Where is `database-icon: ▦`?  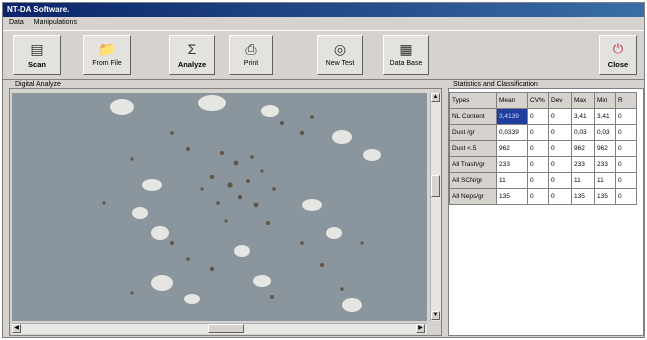
database-icon: ▦ is located at coordinates (406, 49).